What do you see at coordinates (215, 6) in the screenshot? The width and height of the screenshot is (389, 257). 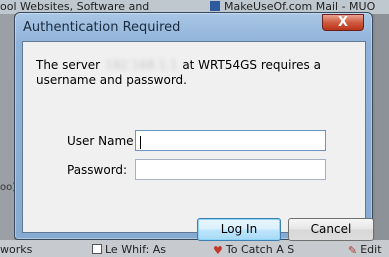 I see `mail-icon` at bounding box center [215, 6].